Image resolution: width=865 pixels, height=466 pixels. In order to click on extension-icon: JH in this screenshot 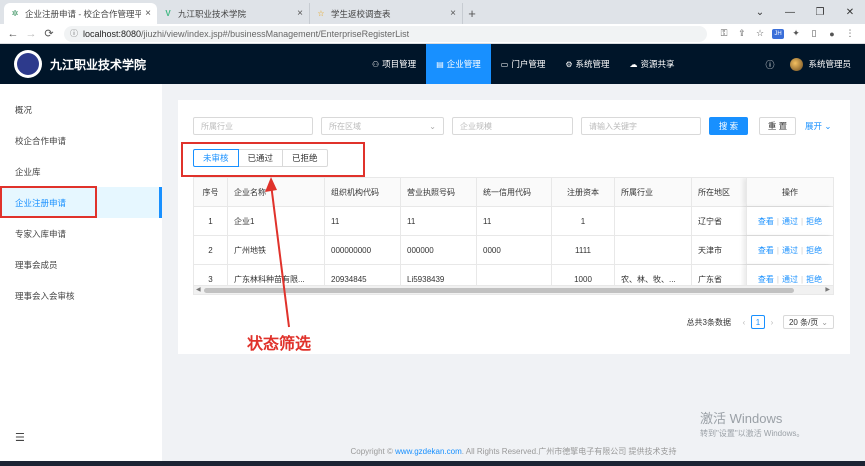, I will do `click(778, 33)`.